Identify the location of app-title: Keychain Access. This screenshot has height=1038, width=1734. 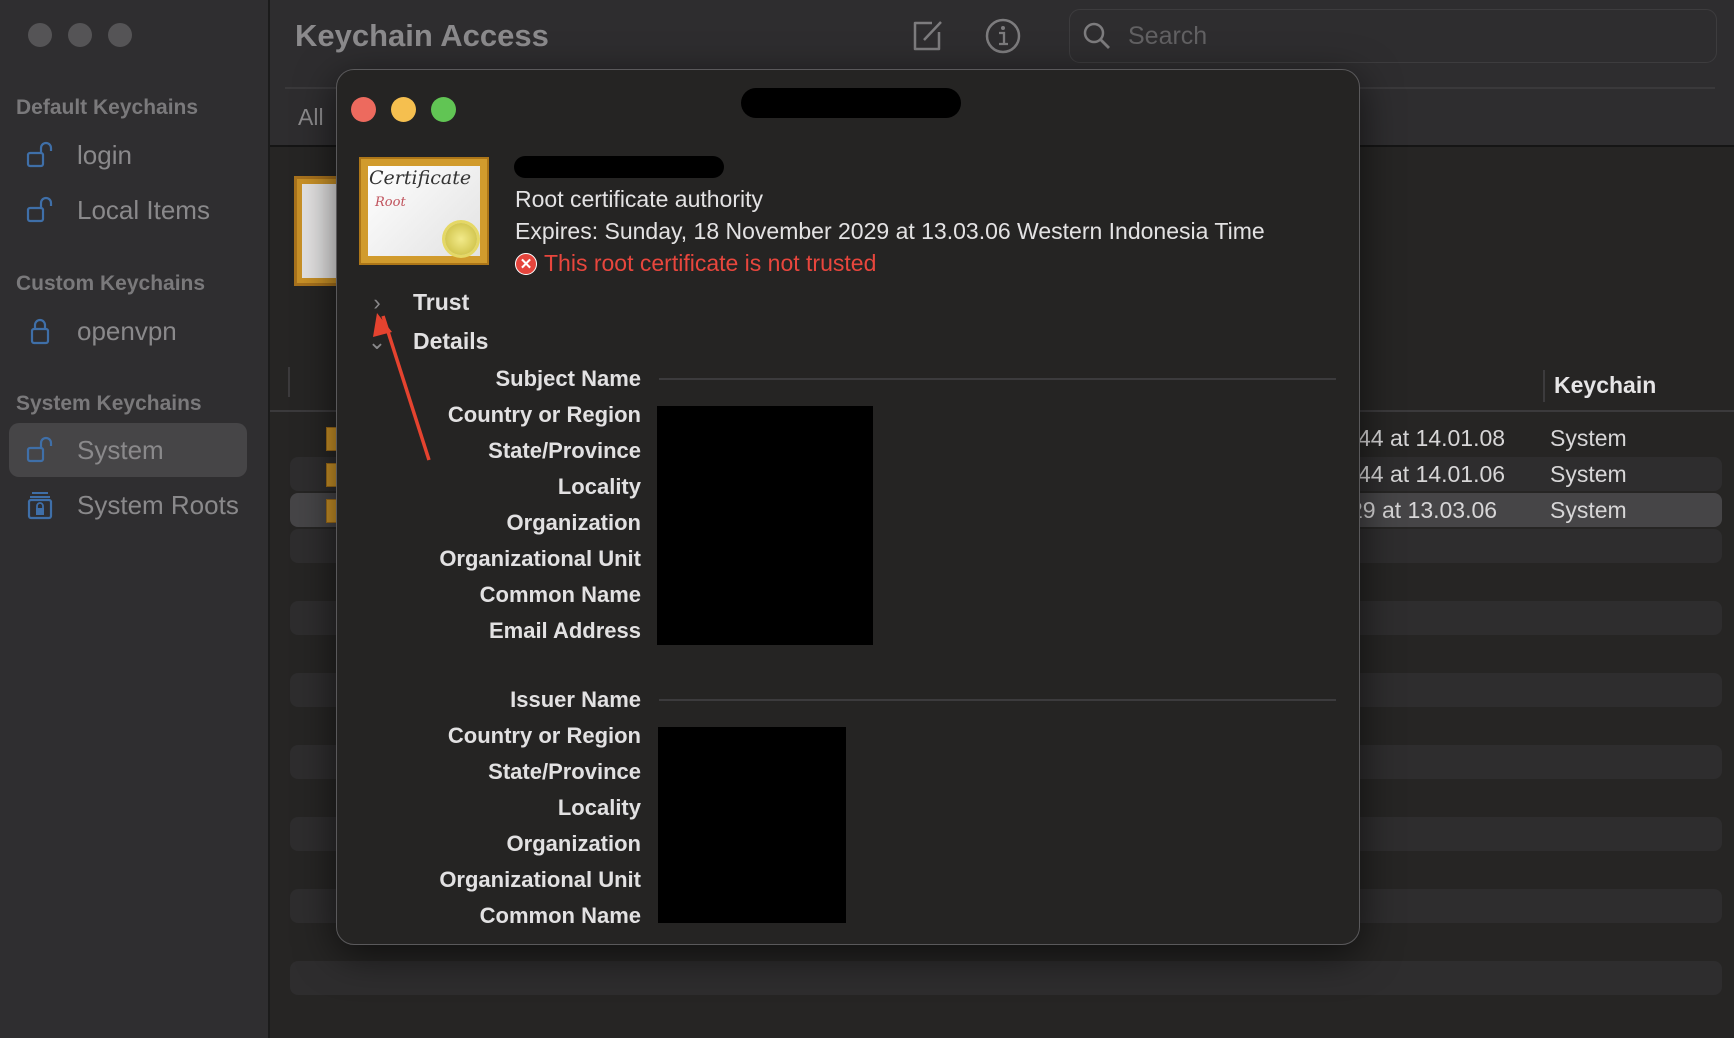
(422, 35).